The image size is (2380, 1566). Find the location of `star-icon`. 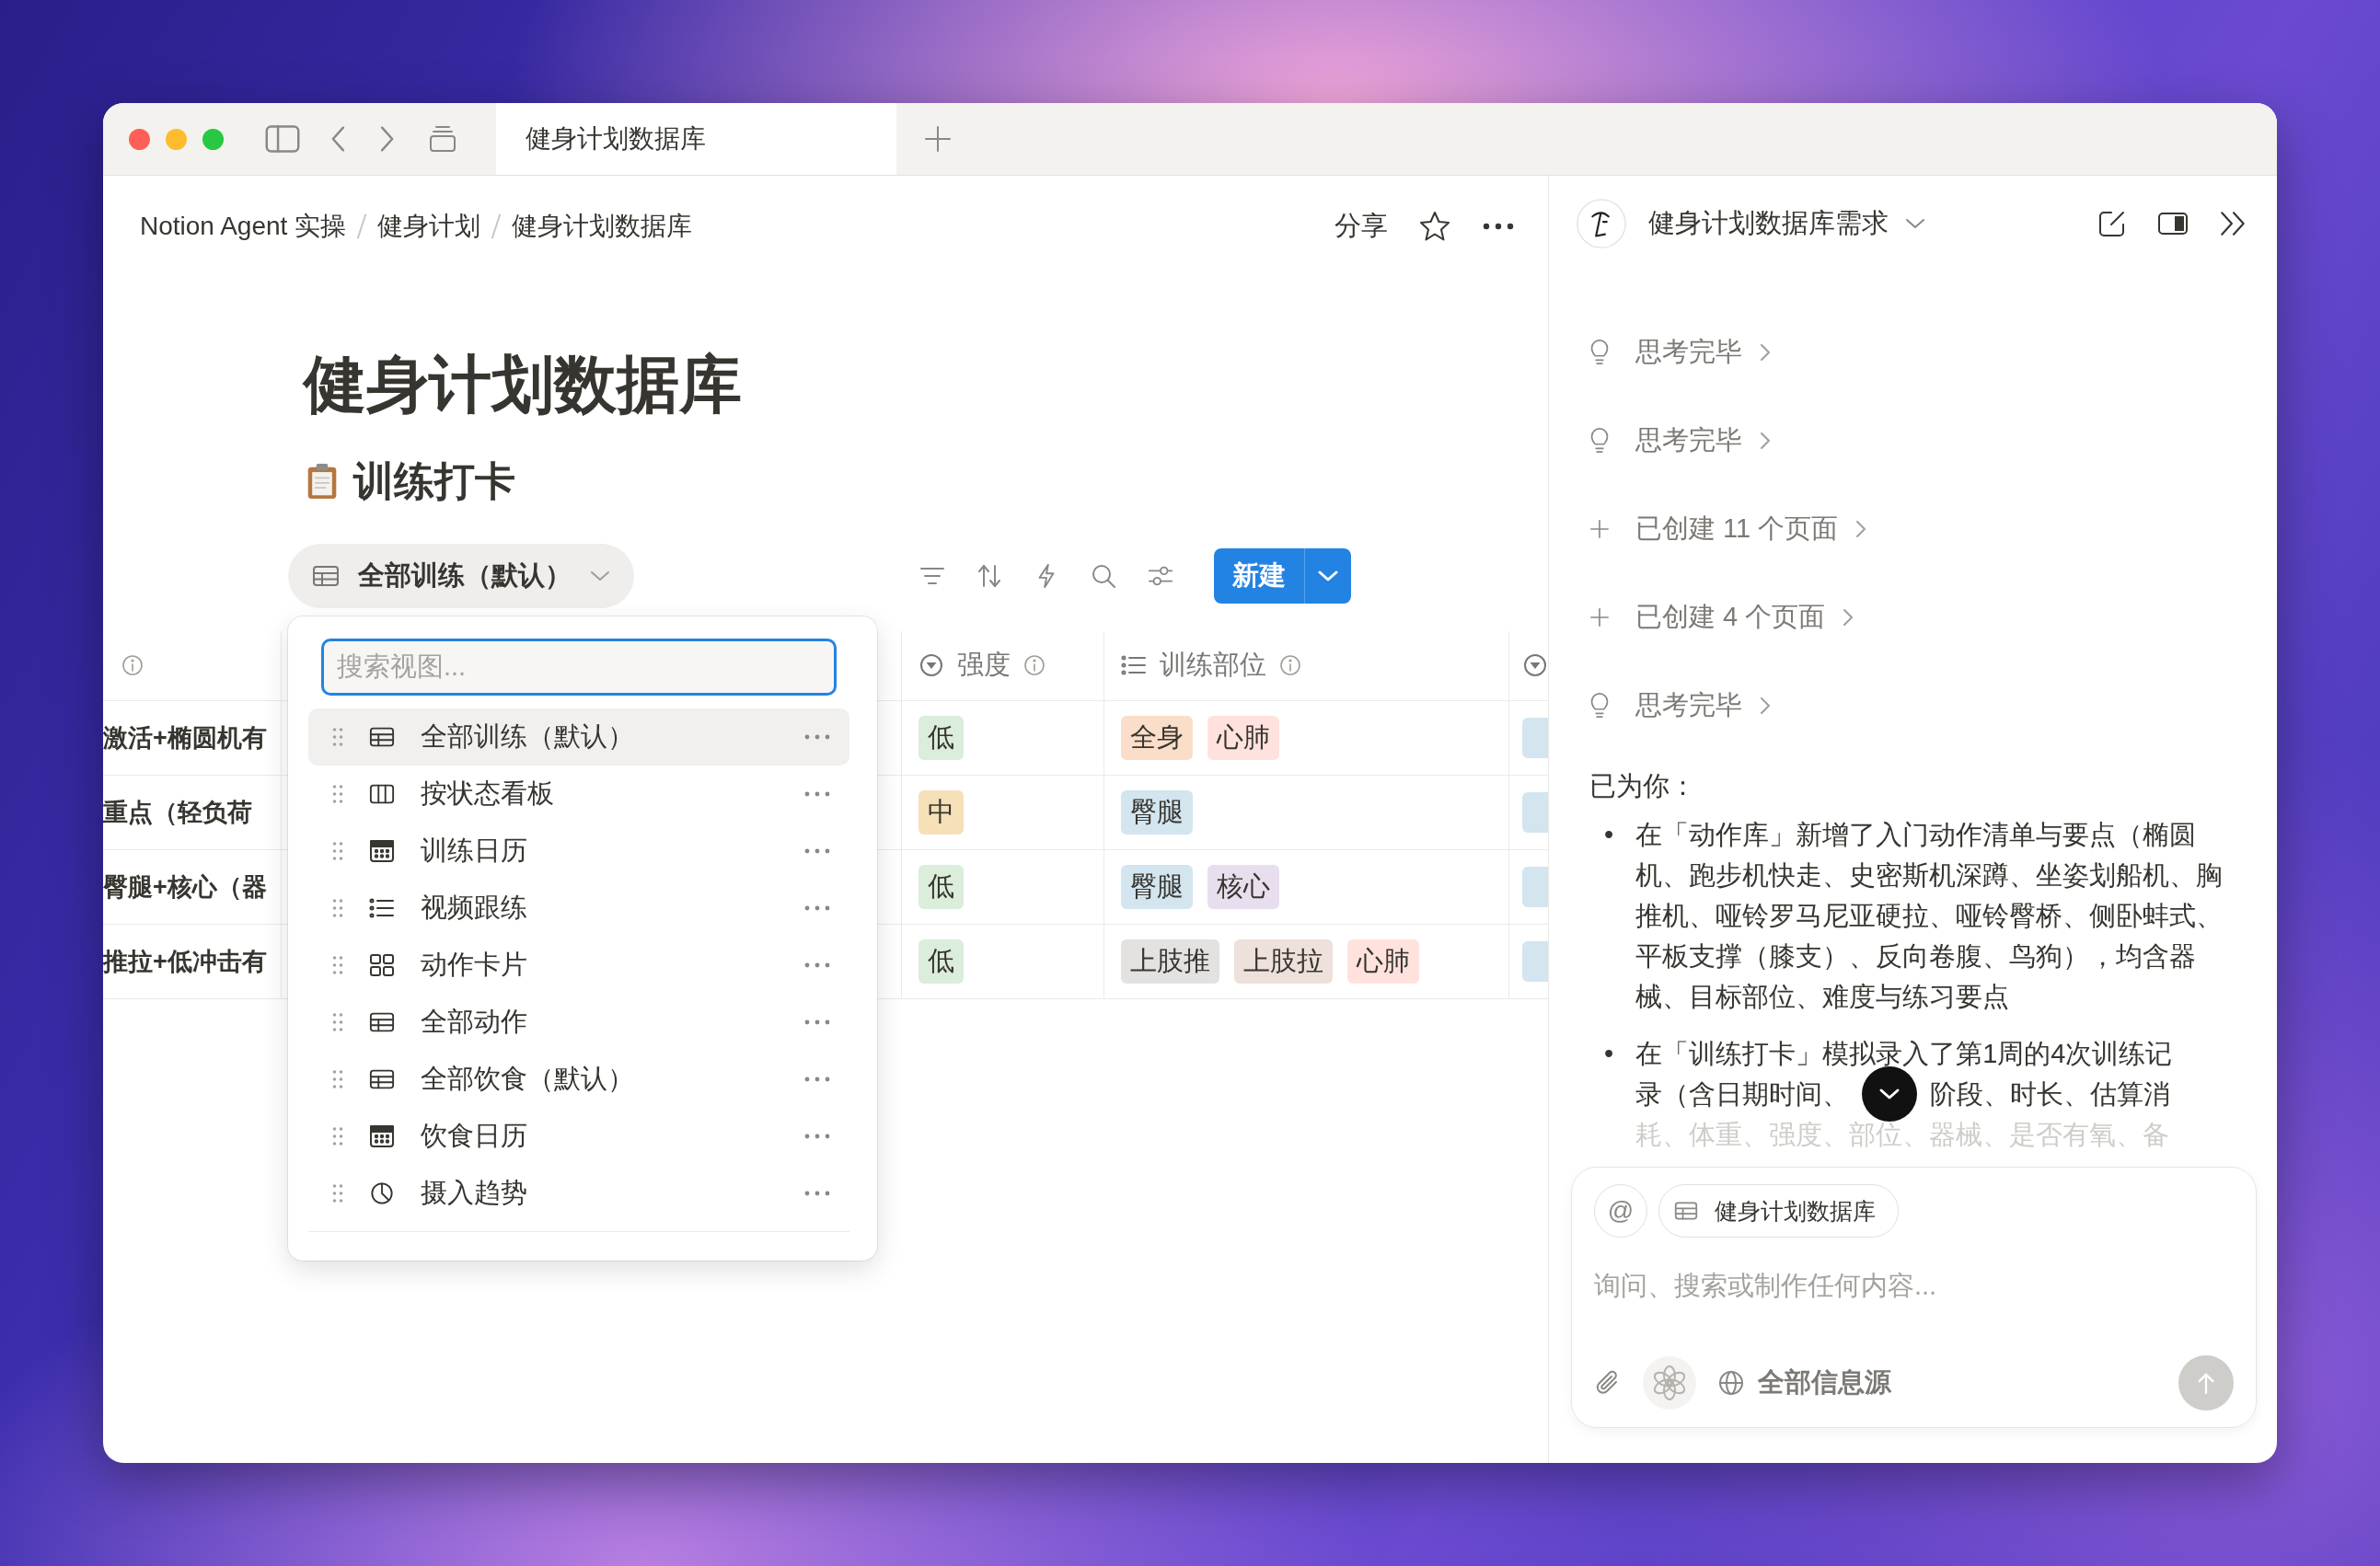

star-icon is located at coordinates (1434, 226).